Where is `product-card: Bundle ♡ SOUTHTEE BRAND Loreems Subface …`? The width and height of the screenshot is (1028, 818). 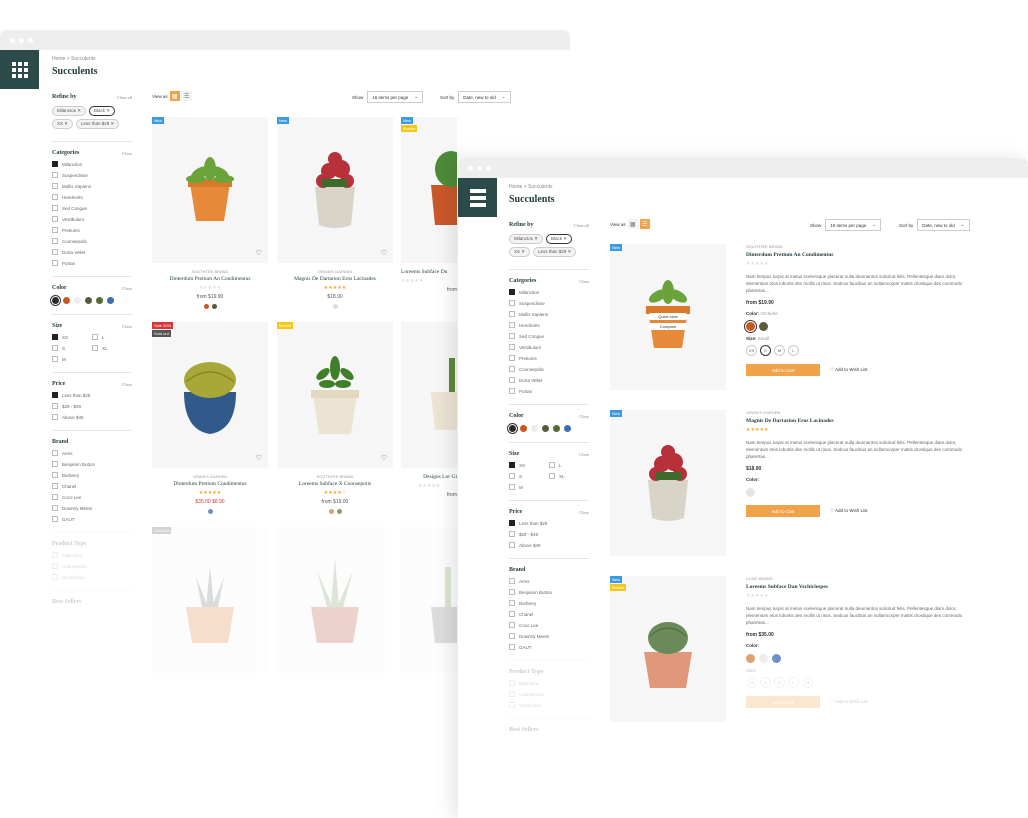 product-card: Bundle ♡ SOUTHTEE BRAND Loreems Subface … is located at coordinates (335, 418).